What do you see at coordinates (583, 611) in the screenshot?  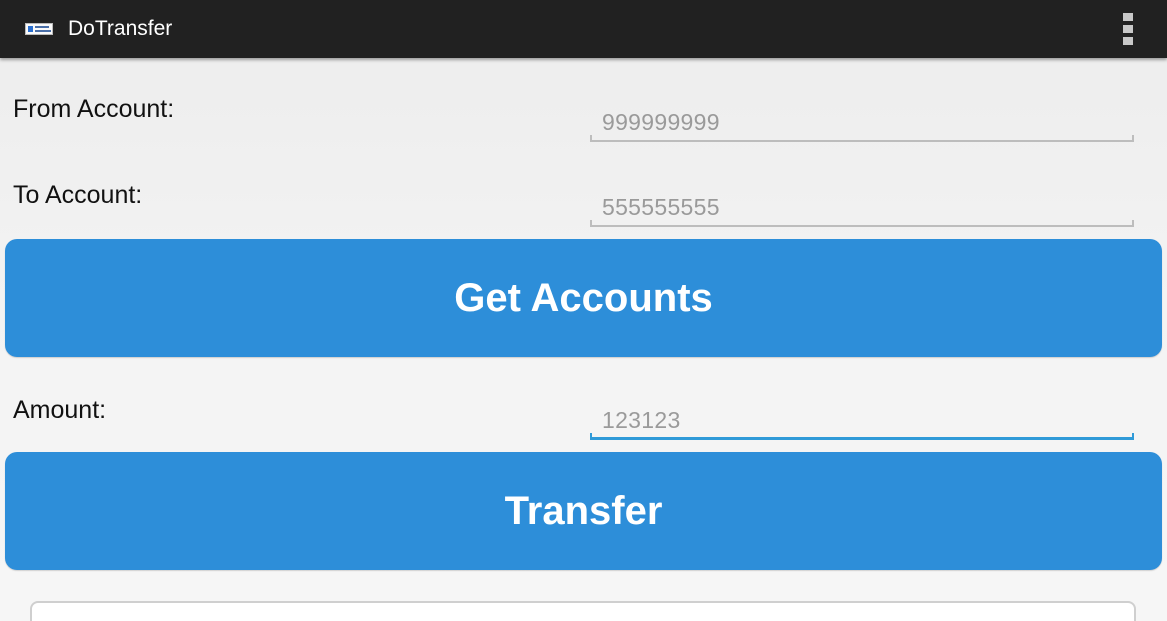 I see `result-text-box` at bounding box center [583, 611].